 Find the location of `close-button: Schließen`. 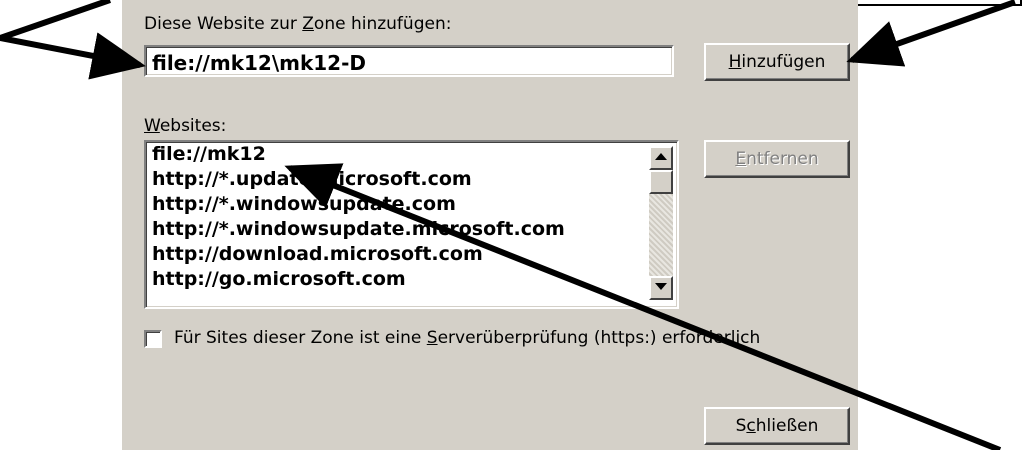

close-button: Schließen is located at coordinates (777, 426).